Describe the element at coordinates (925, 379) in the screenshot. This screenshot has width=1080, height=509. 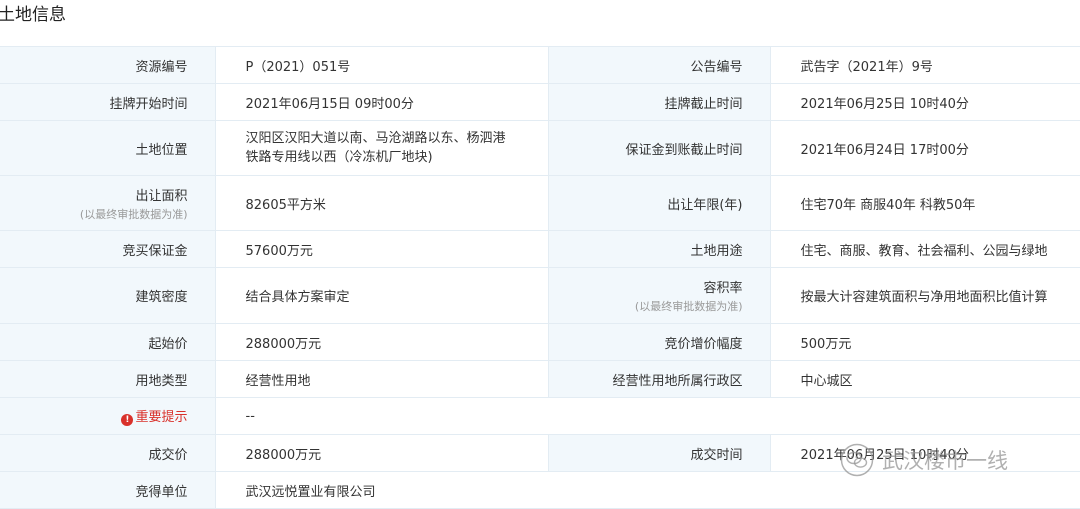
I see `value-district: 中心城区` at that location.